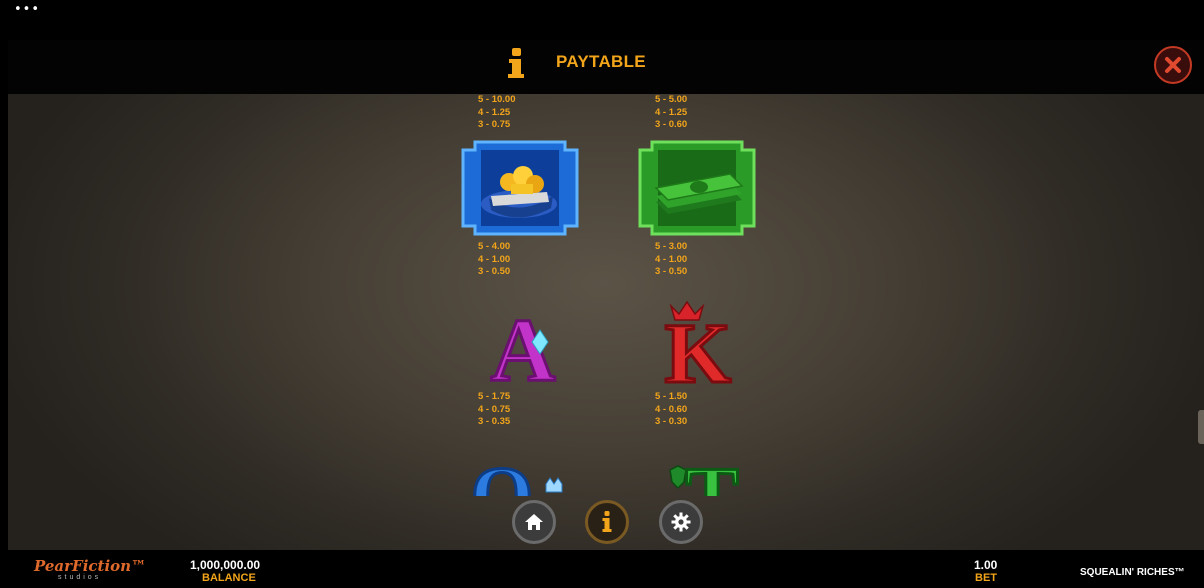 The image size is (1204, 588). I want to click on pay-line: 5 - 5.00, so click(671, 99).